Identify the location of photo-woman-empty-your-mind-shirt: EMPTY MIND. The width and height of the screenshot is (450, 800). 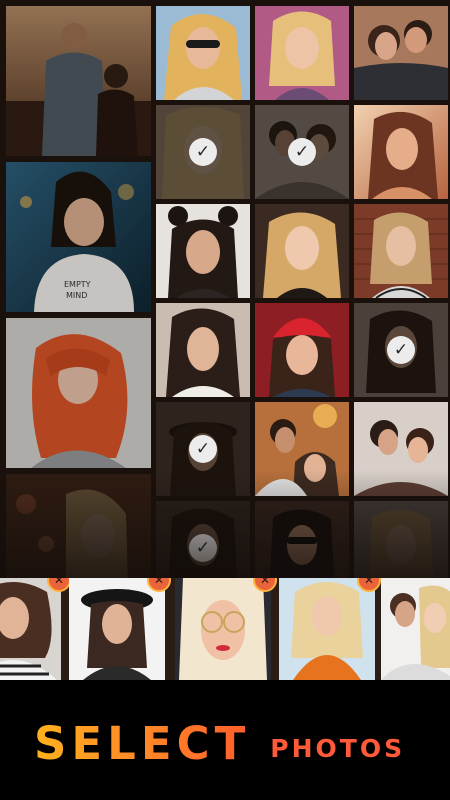
(78, 237).